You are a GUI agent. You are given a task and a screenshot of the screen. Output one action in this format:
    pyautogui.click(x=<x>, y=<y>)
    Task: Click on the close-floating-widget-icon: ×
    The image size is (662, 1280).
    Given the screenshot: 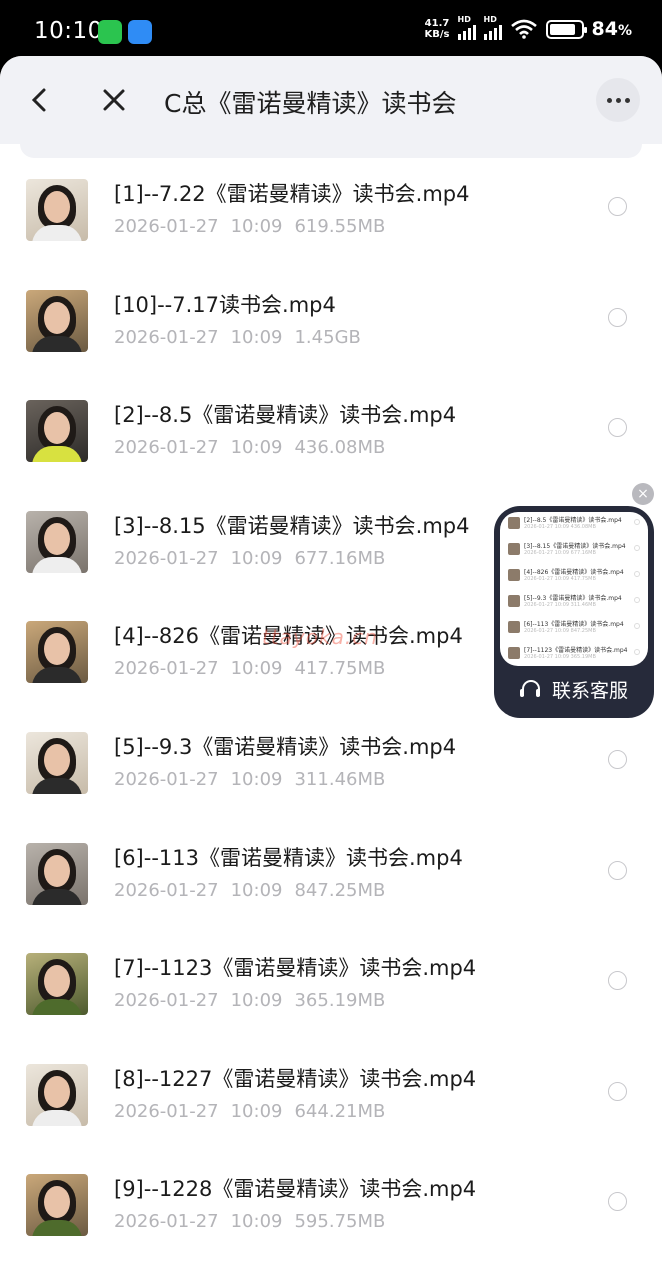 What is the action you would take?
    pyautogui.click(x=643, y=494)
    